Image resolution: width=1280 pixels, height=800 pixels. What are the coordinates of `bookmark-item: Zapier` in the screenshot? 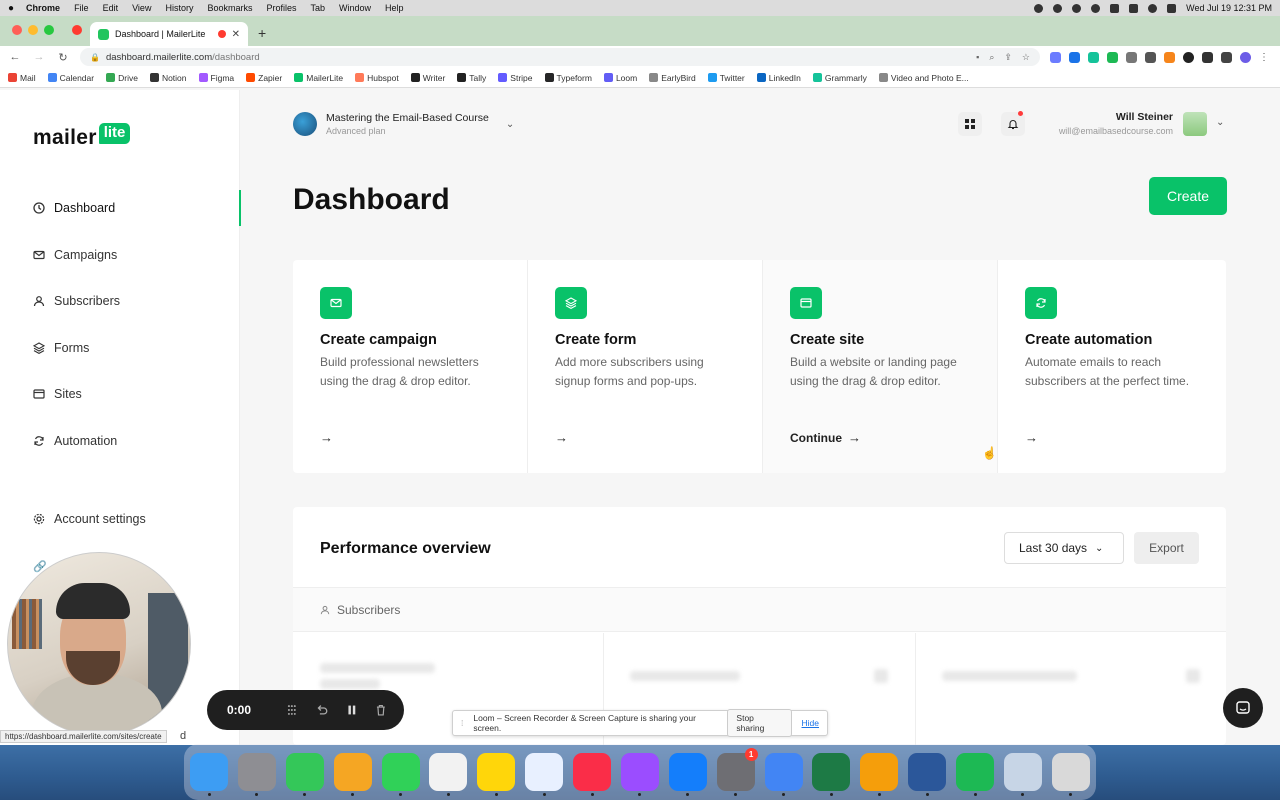 It's located at (264, 78).